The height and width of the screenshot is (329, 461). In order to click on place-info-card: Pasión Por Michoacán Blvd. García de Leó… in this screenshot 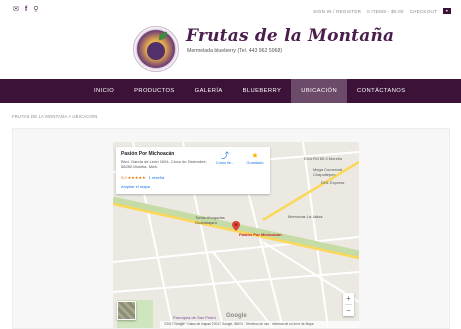, I will do `click(193, 170)`.